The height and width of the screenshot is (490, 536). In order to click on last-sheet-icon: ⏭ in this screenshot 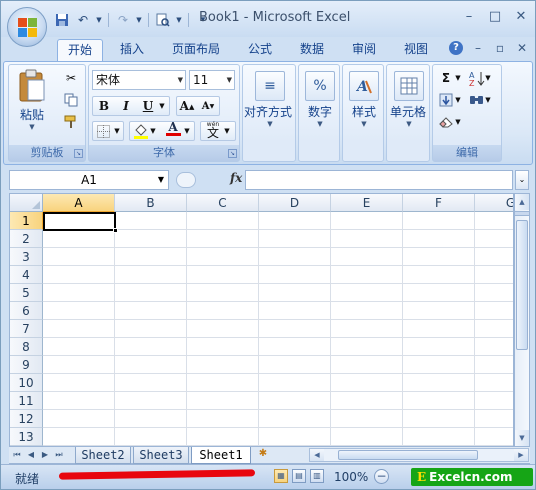, I will do `click(59, 455)`.